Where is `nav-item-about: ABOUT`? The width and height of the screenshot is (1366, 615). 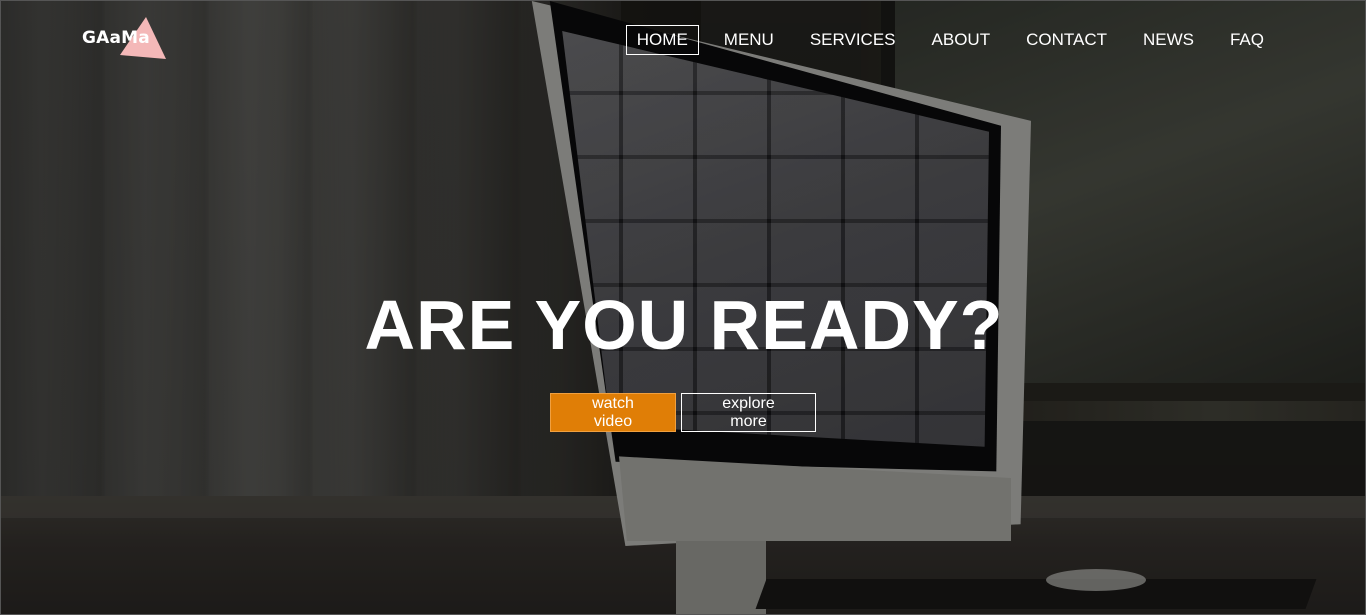 nav-item-about: ABOUT is located at coordinates (954, 40).